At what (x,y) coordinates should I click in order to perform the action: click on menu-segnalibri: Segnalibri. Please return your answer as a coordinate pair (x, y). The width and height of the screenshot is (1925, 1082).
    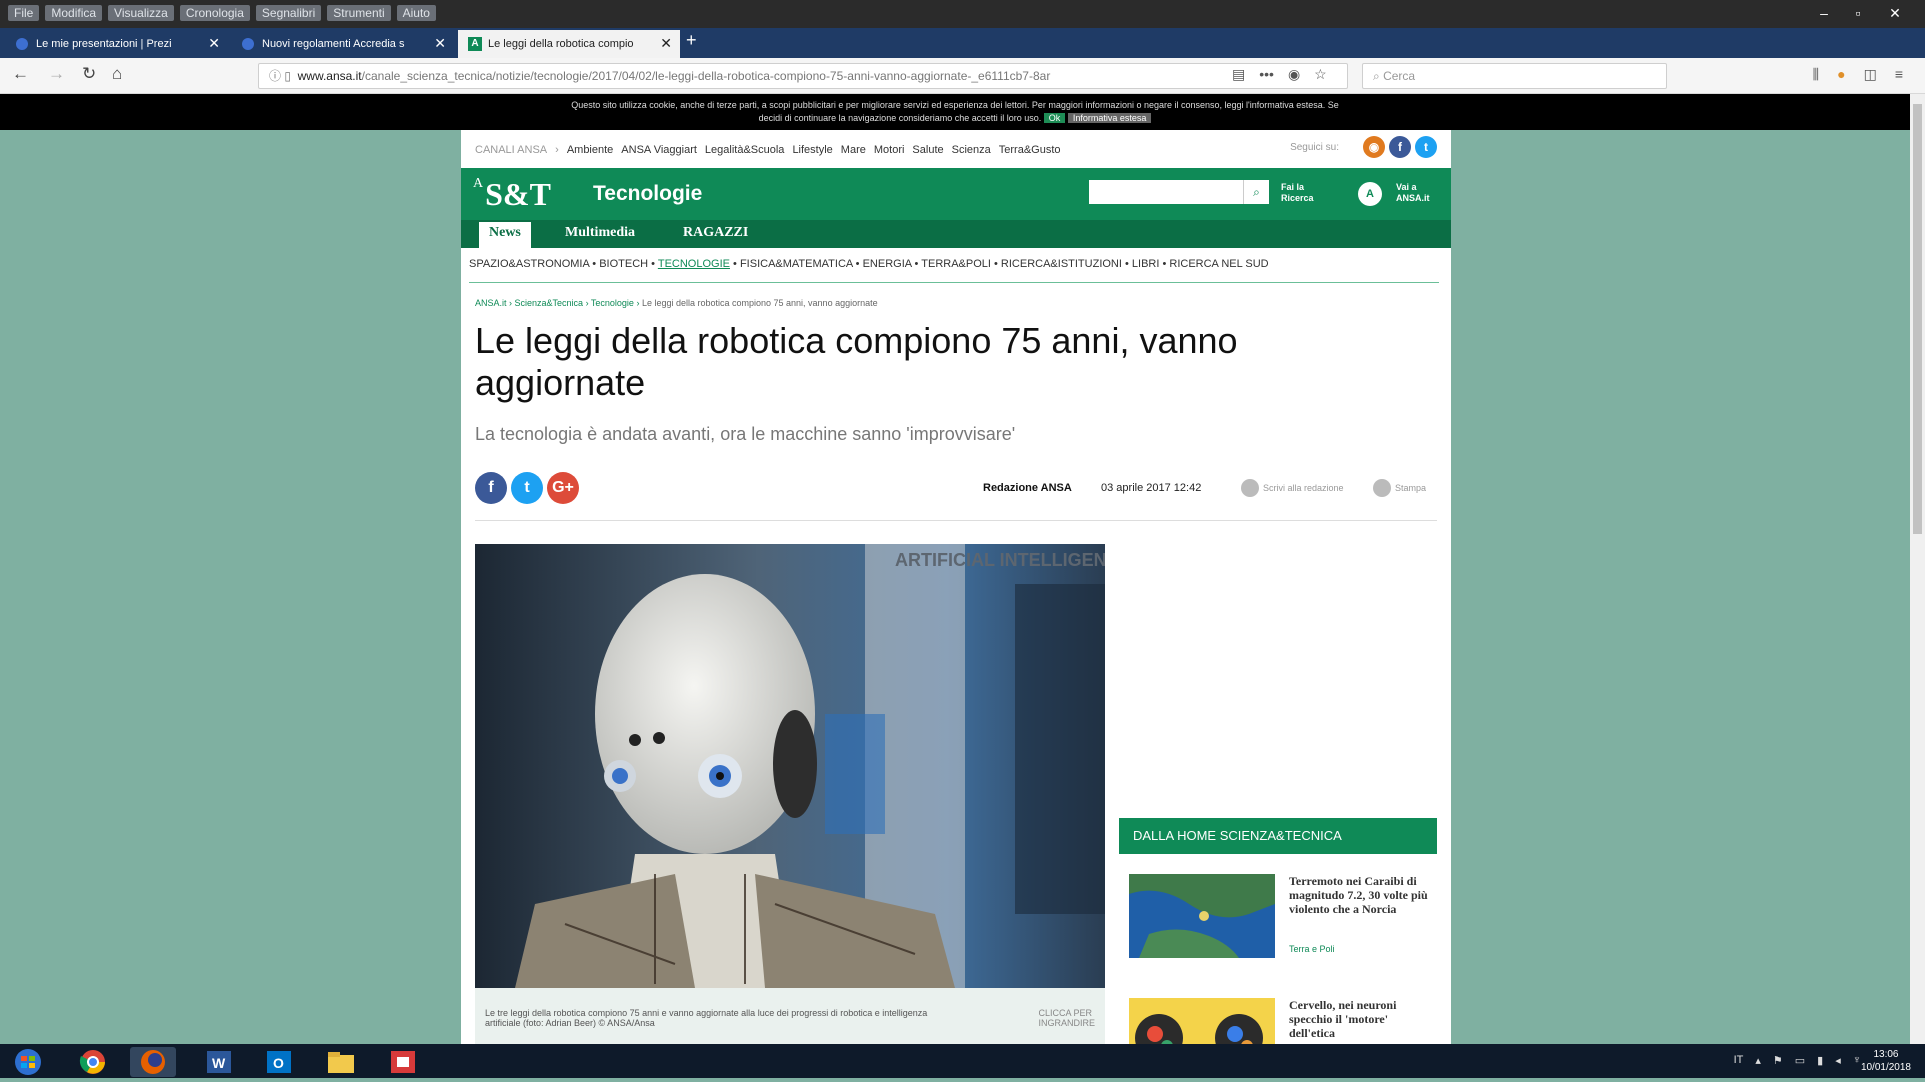
    Looking at the image, I should click on (288, 13).